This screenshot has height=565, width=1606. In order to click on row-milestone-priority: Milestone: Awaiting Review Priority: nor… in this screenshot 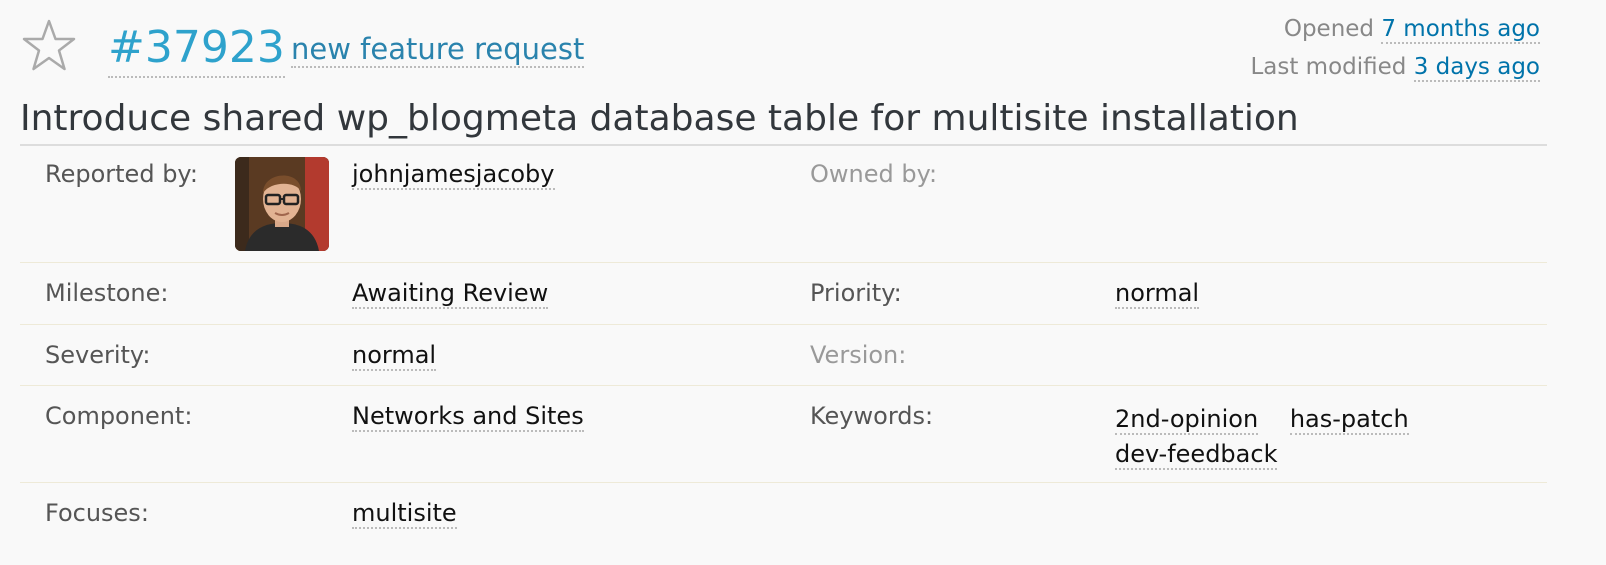, I will do `click(783, 294)`.